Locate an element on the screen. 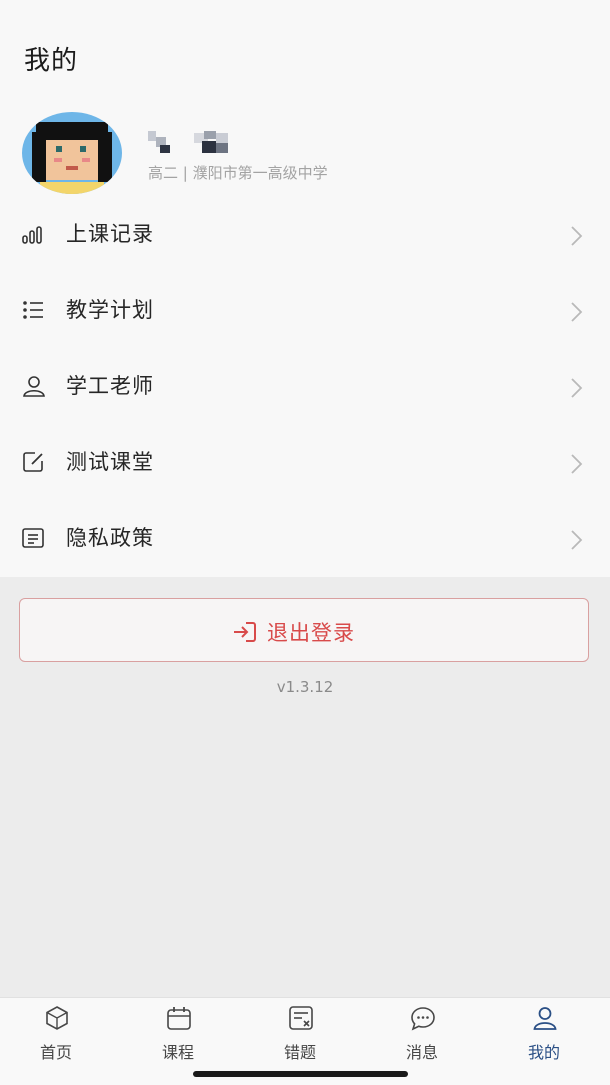 The height and width of the screenshot is (1085, 610). mistake-book-icon is located at coordinates (301, 1018).